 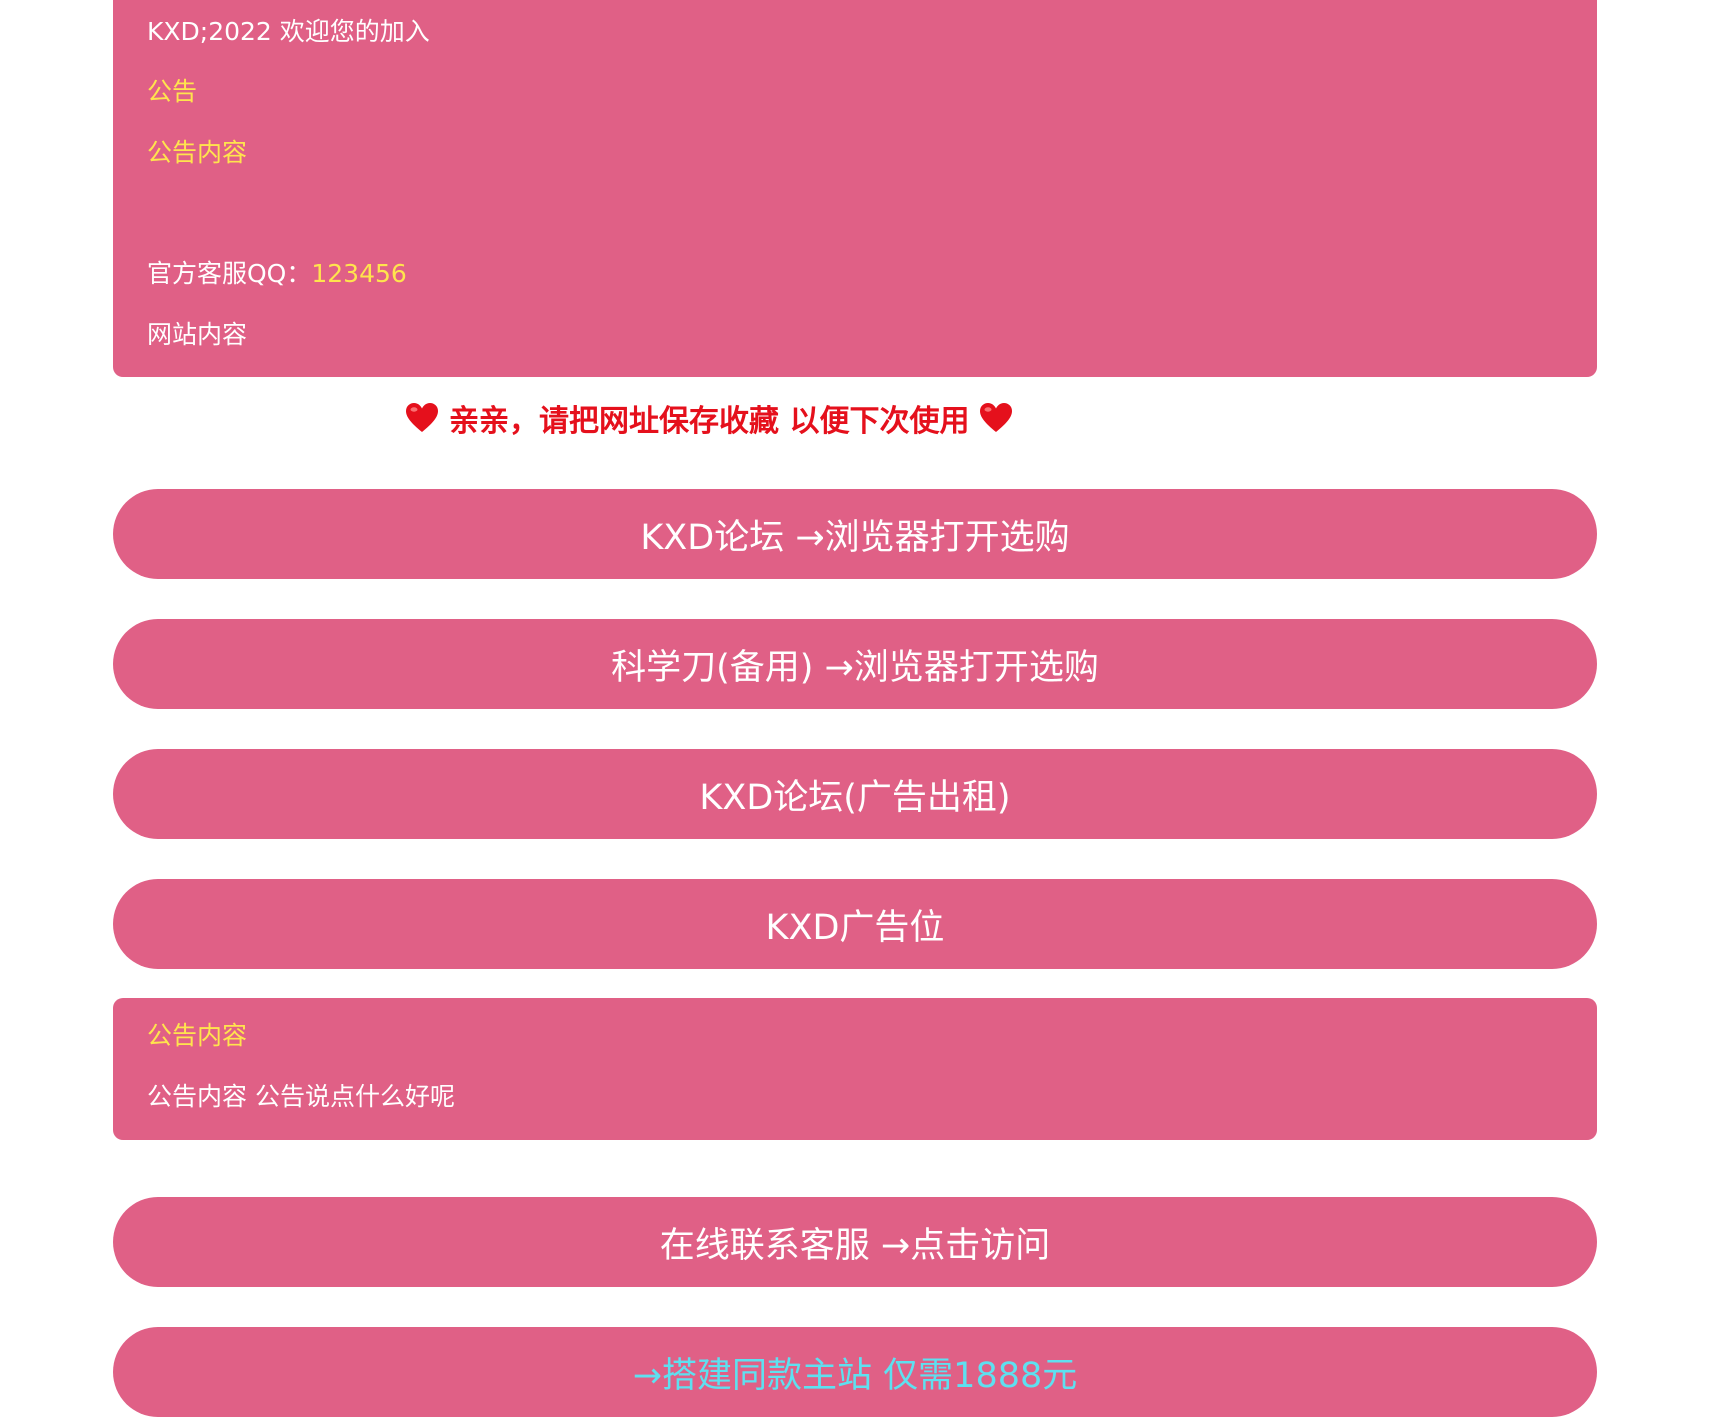 What do you see at coordinates (855, 1372) in the screenshot?
I see `build-site-button: →搭建同款主站 仅需1888元` at bounding box center [855, 1372].